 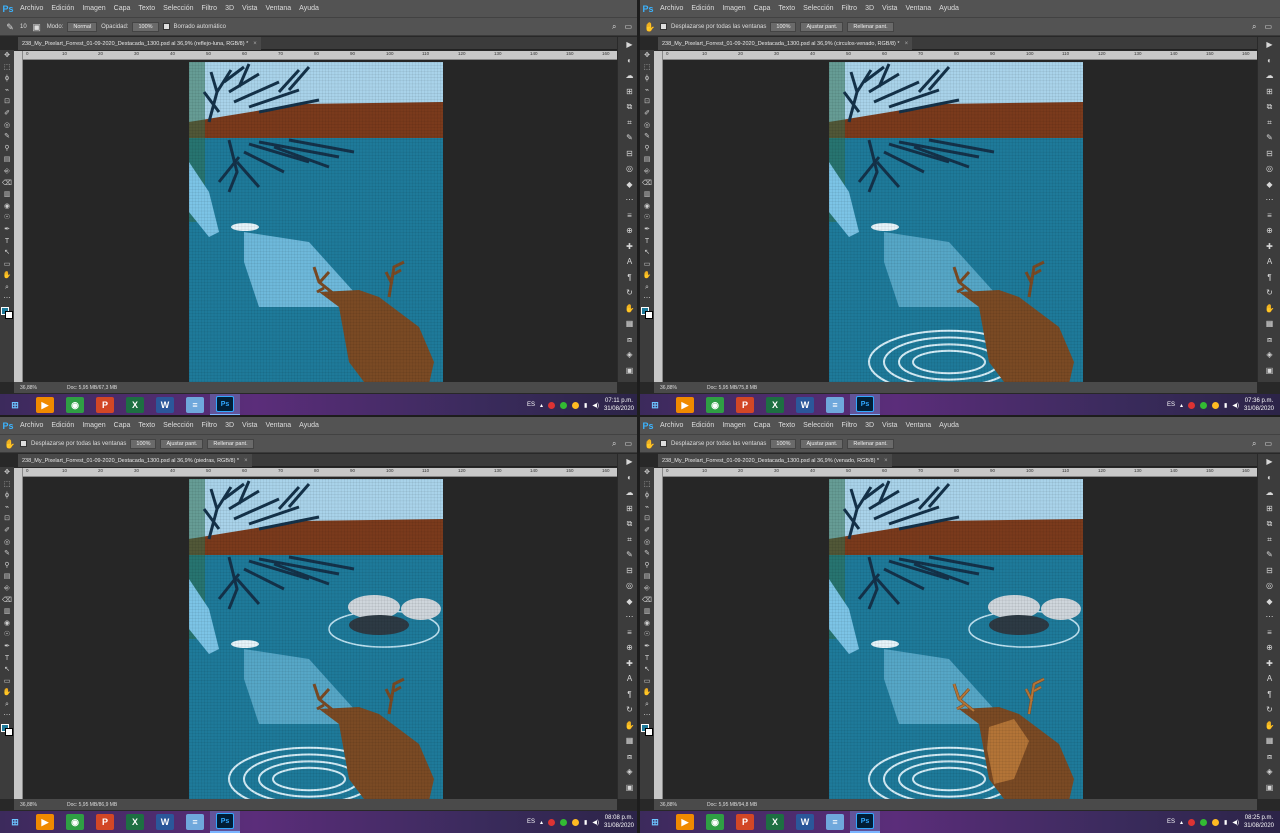 What do you see at coordinates (647, 612) in the screenshot?
I see `gradient-tool-icon: ▥` at bounding box center [647, 612].